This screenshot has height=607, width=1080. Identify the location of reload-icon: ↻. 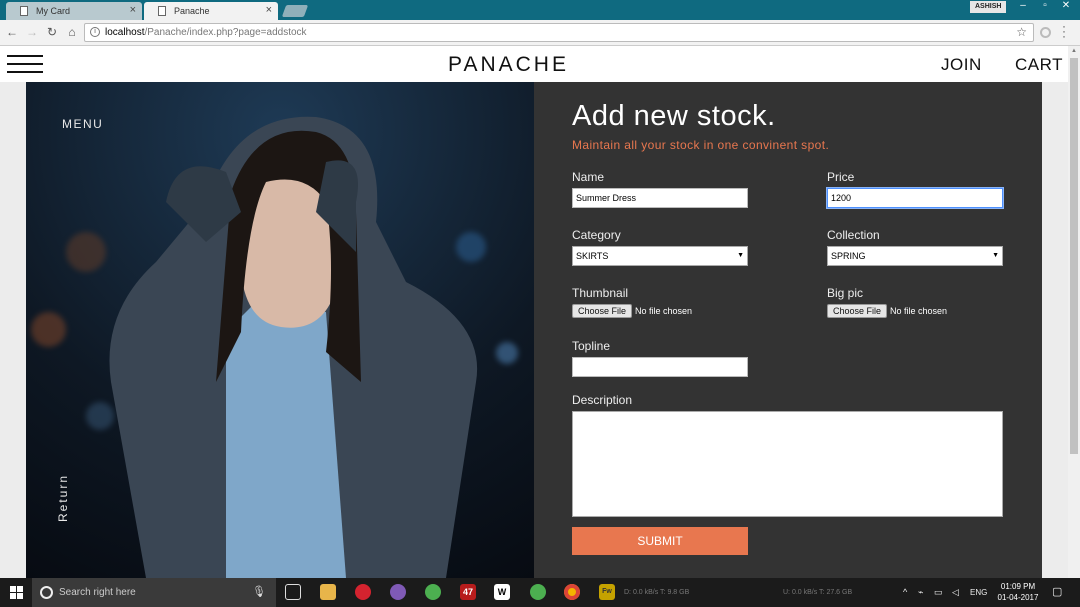
(52, 32).